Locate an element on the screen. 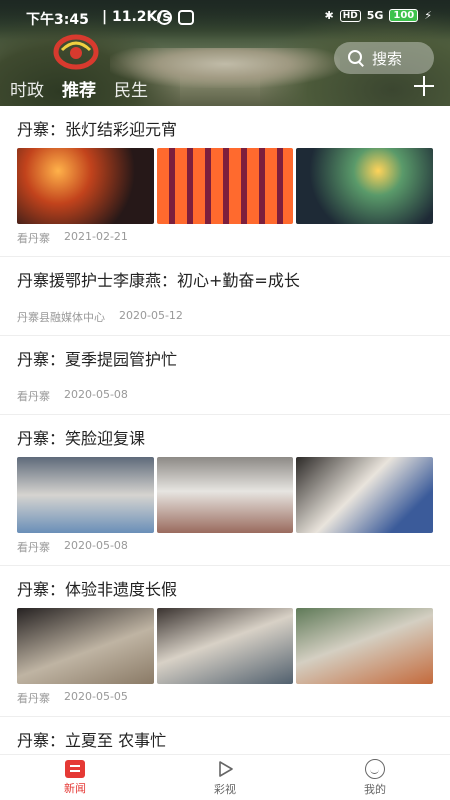 The image size is (450, 800). bluetooth-icon: ✱ is located at coordinates (329, 15).